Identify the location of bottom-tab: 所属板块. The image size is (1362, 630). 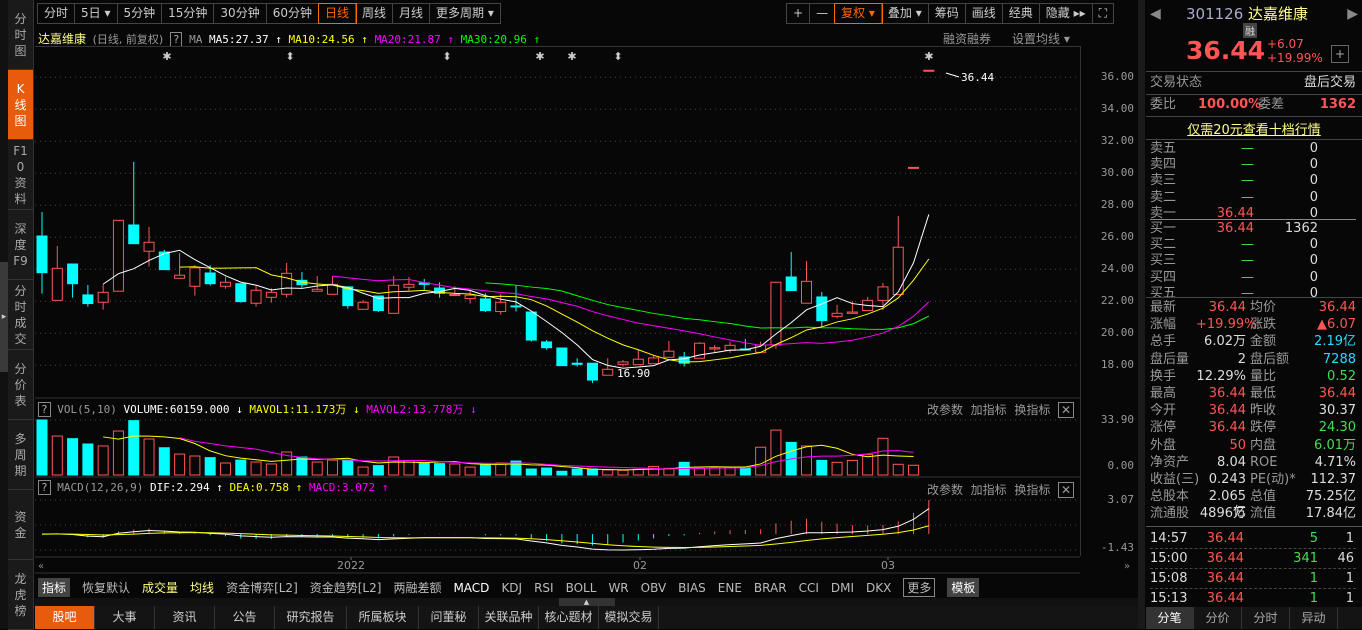
(383, 617).